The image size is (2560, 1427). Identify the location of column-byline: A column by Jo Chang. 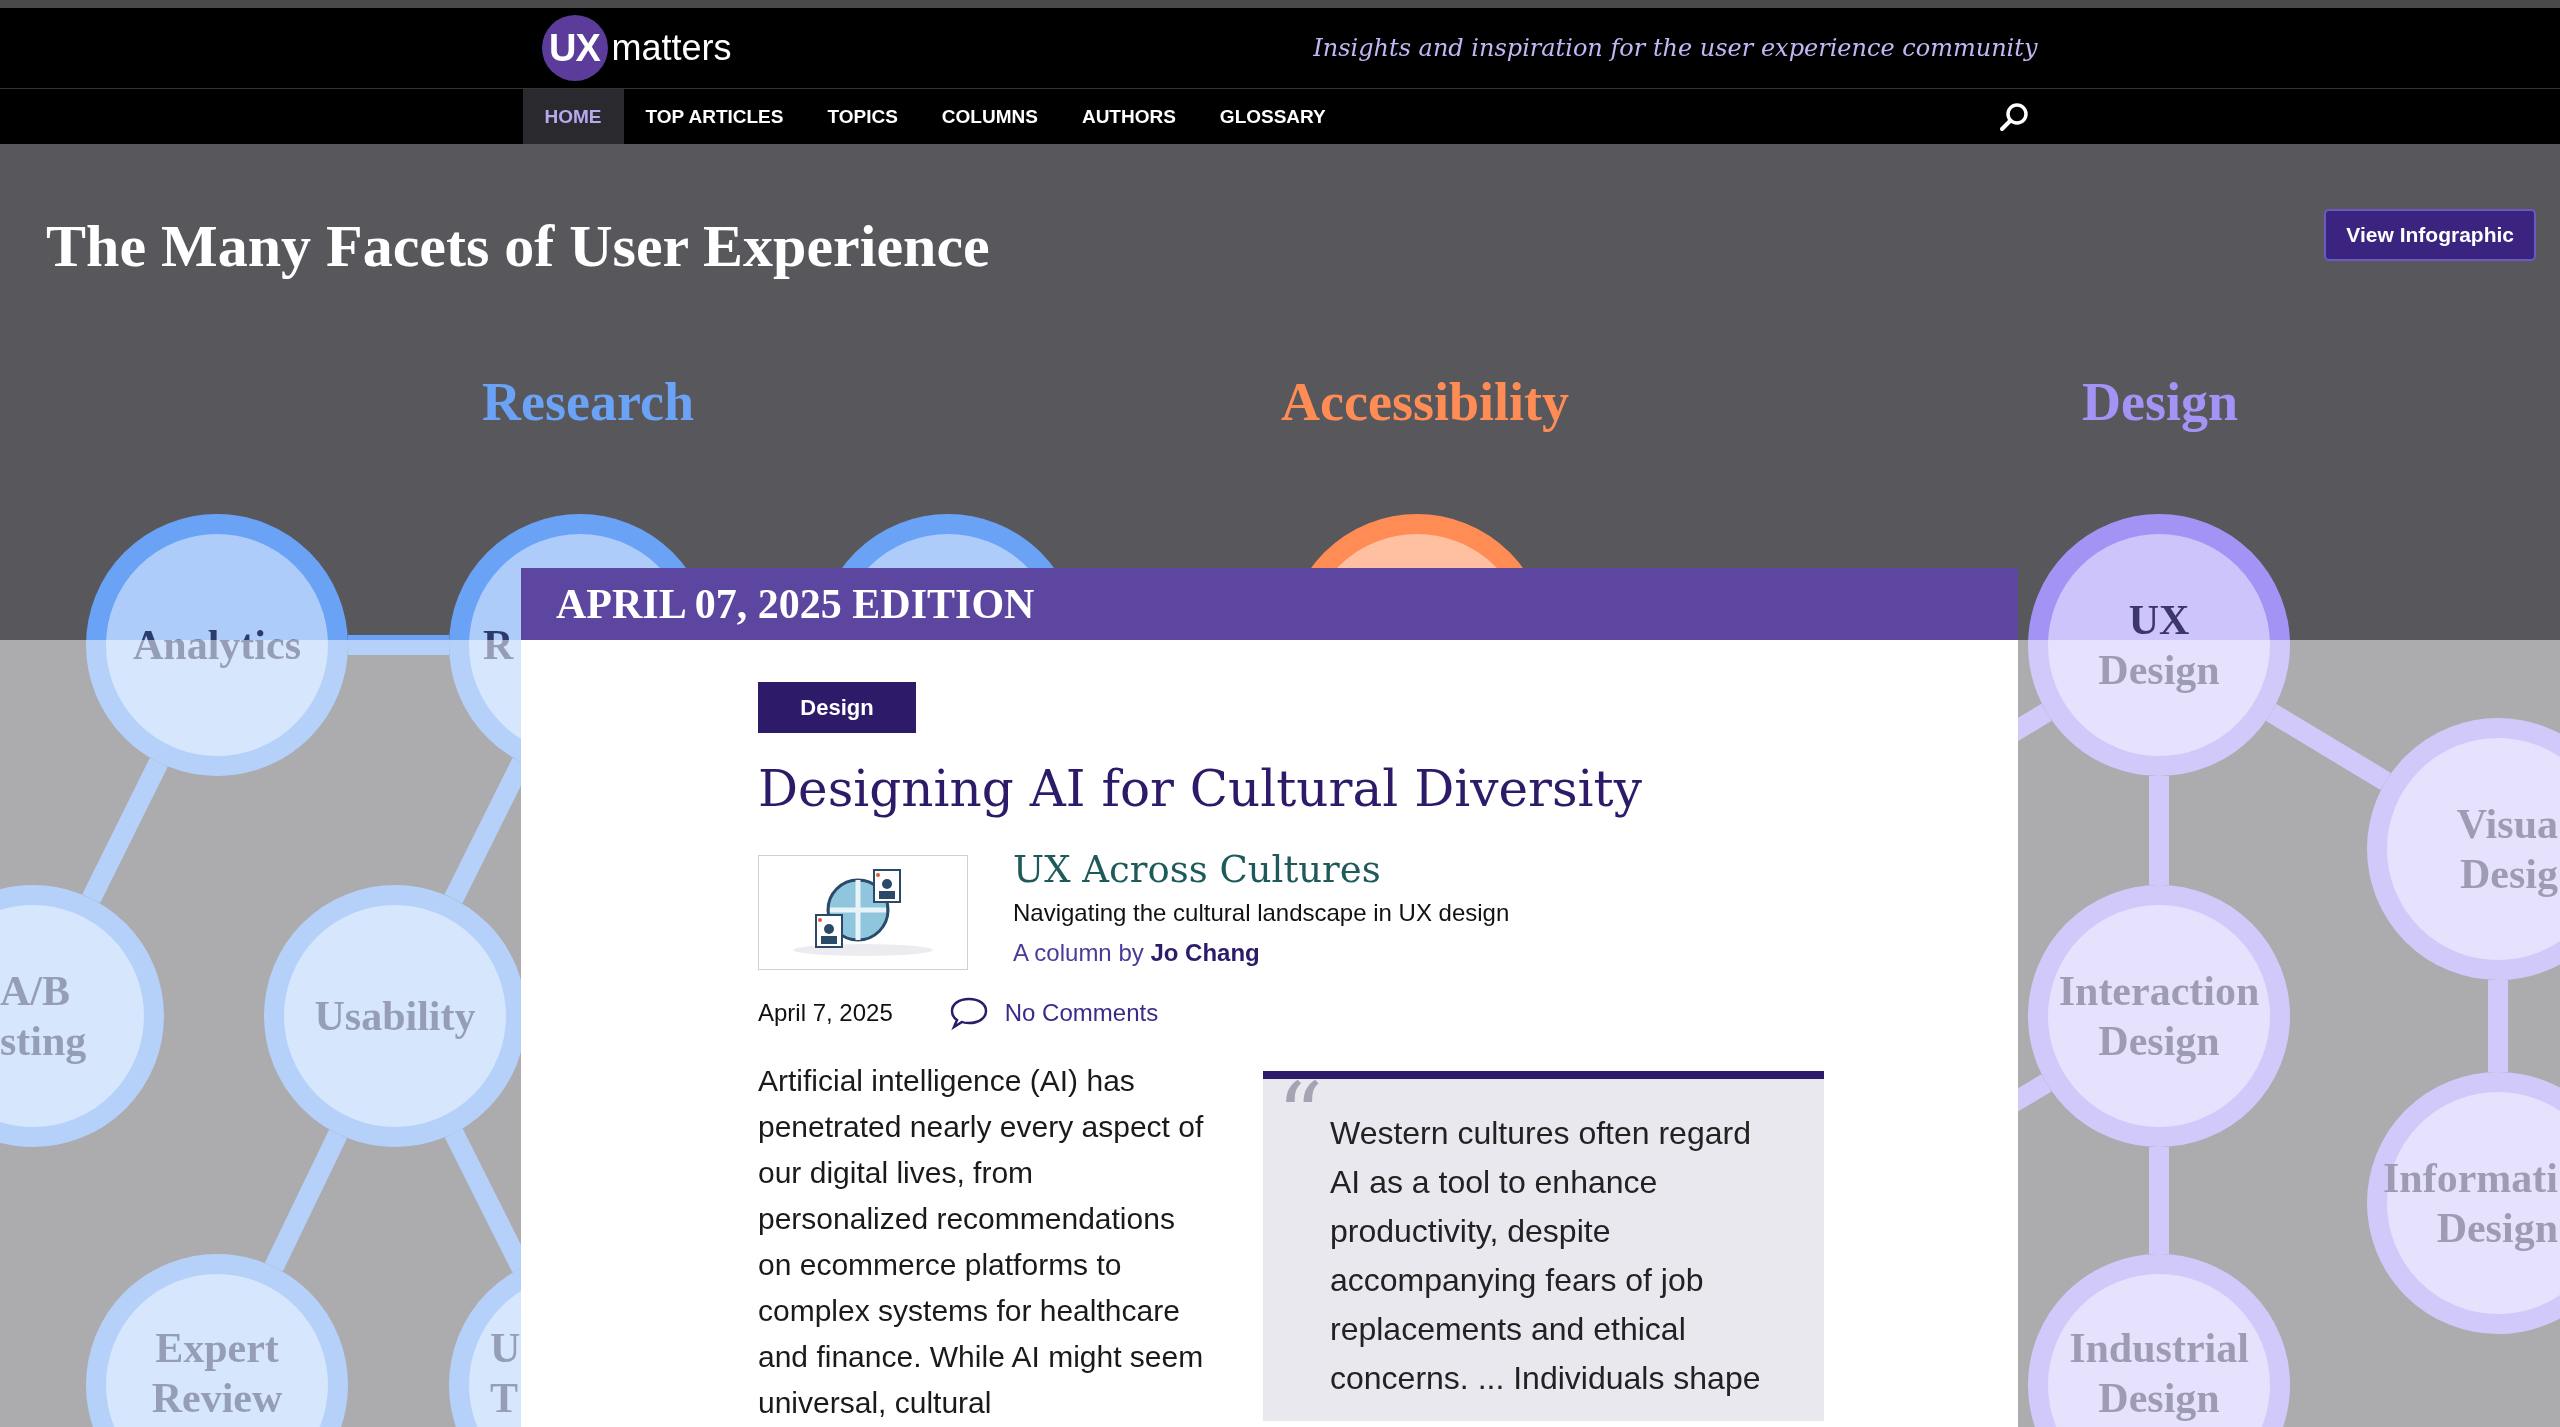
(1136, 953).